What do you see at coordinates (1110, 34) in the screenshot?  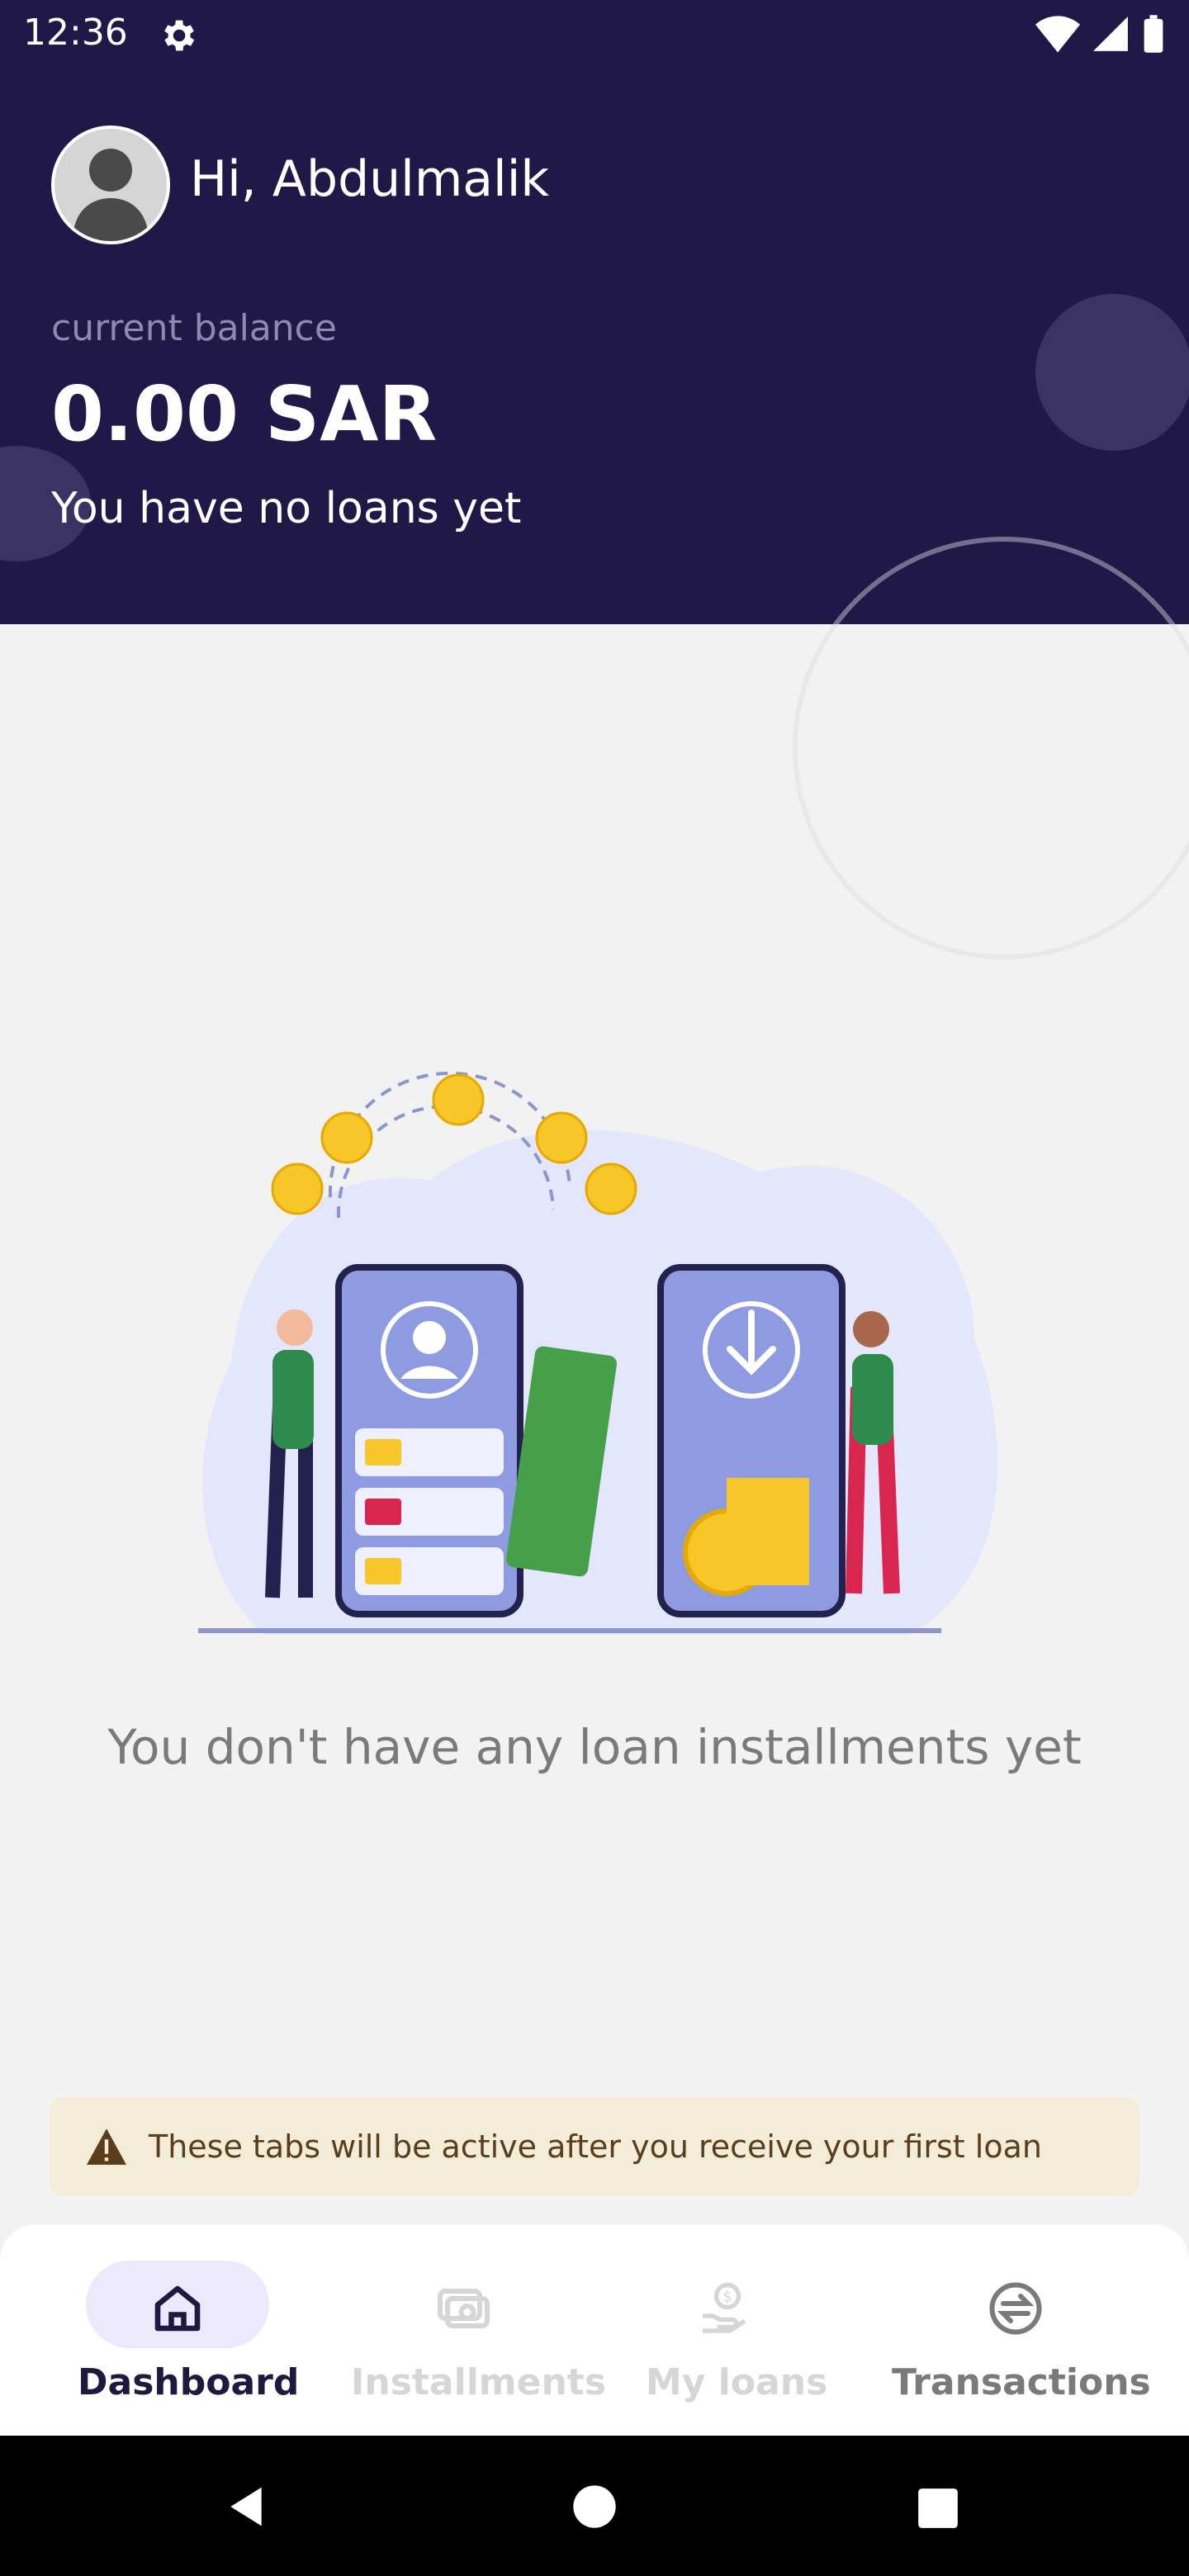 I see `signal-icon` at bounding box center [1110, 34].